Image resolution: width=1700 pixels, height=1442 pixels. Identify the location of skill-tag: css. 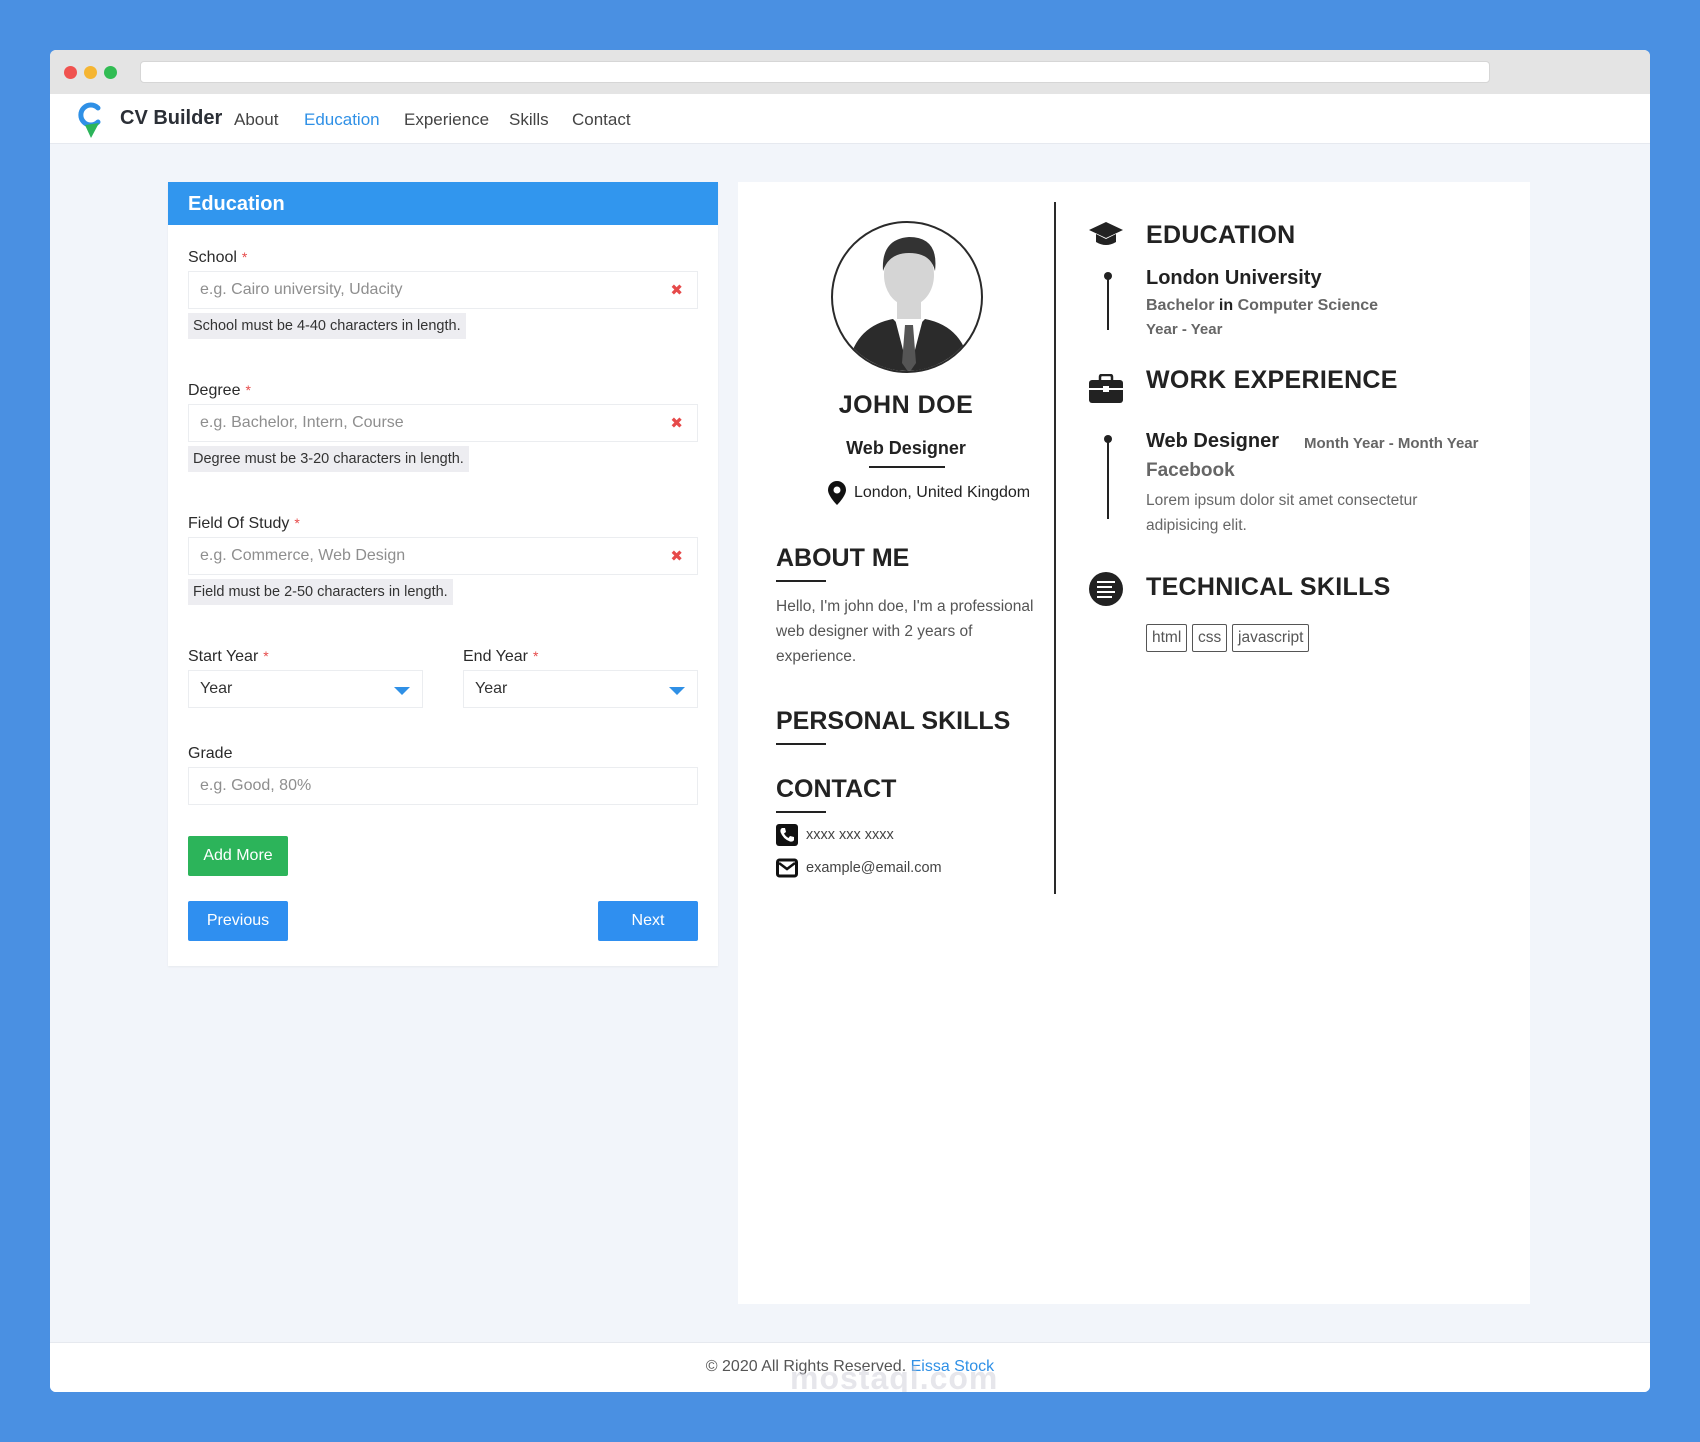
(1210, 638).